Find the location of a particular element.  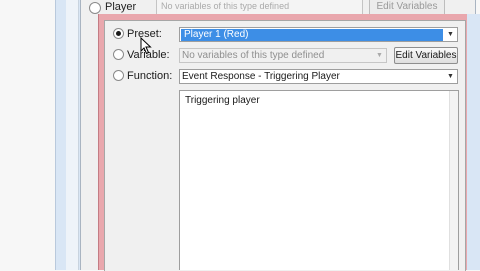

description-text: Triggering player is located at coordinates (222, 100).